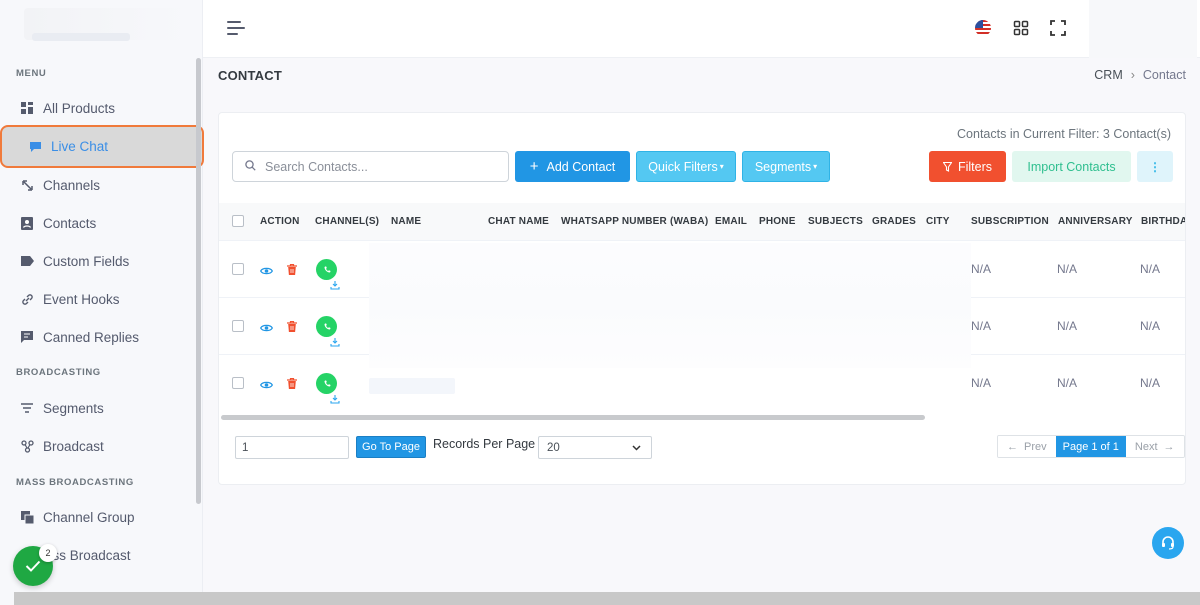  What do you see at coordinates (73, 408) in the screenshot?
I see `sidebar-item-label: Segments` at bounding box center [73, 408].